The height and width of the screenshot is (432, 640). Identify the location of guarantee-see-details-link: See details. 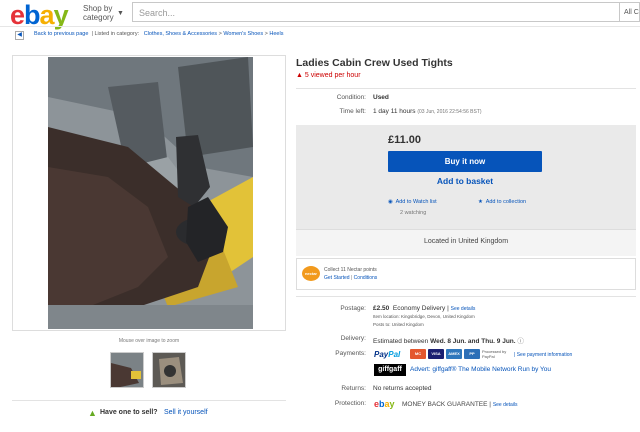
(505, 405).